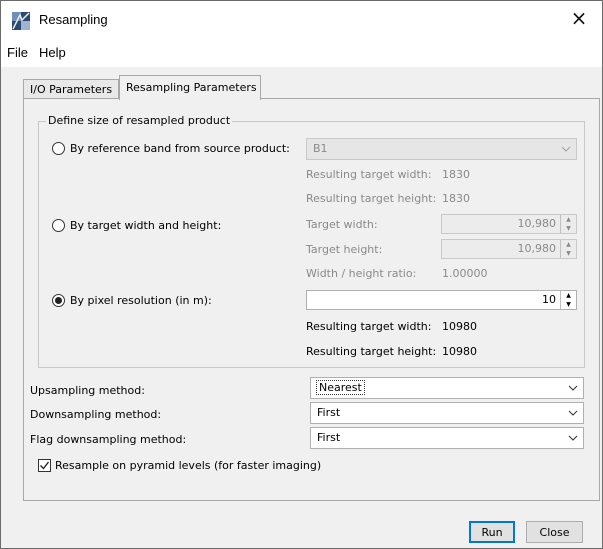 Image resolution: width=603 pixels, height=549 pixels. What do you see at coordinates (447, 438) in the screenshot?
I see `flag-downsampling-method-combo: First` at bounding box center [447, 438].